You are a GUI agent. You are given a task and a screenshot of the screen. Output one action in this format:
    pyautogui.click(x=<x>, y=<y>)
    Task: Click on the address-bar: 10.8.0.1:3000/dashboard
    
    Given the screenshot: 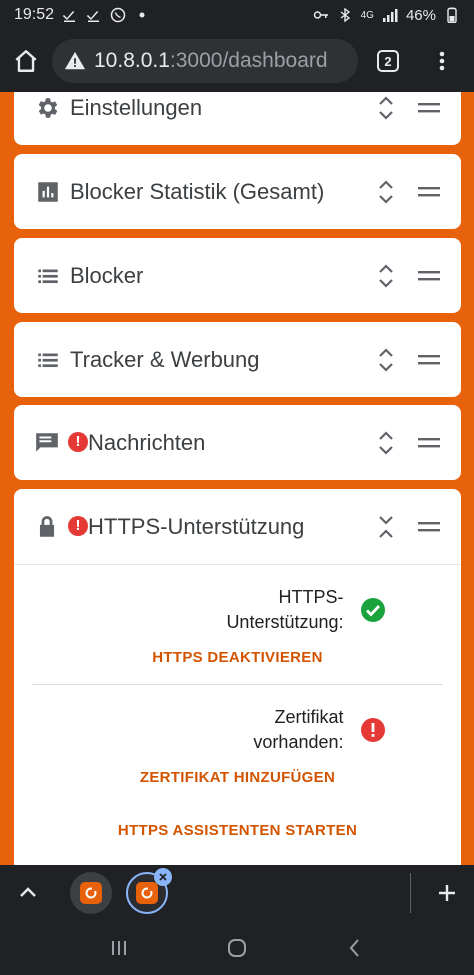 What is the action you would take?
    pyautogui.click(x=205, y=61)
    